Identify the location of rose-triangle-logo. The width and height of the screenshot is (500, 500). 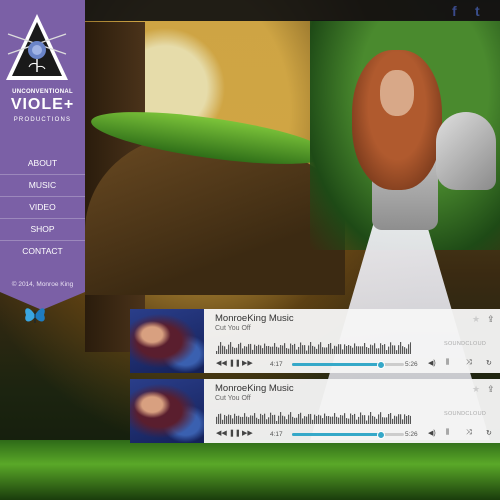
(37, 48).